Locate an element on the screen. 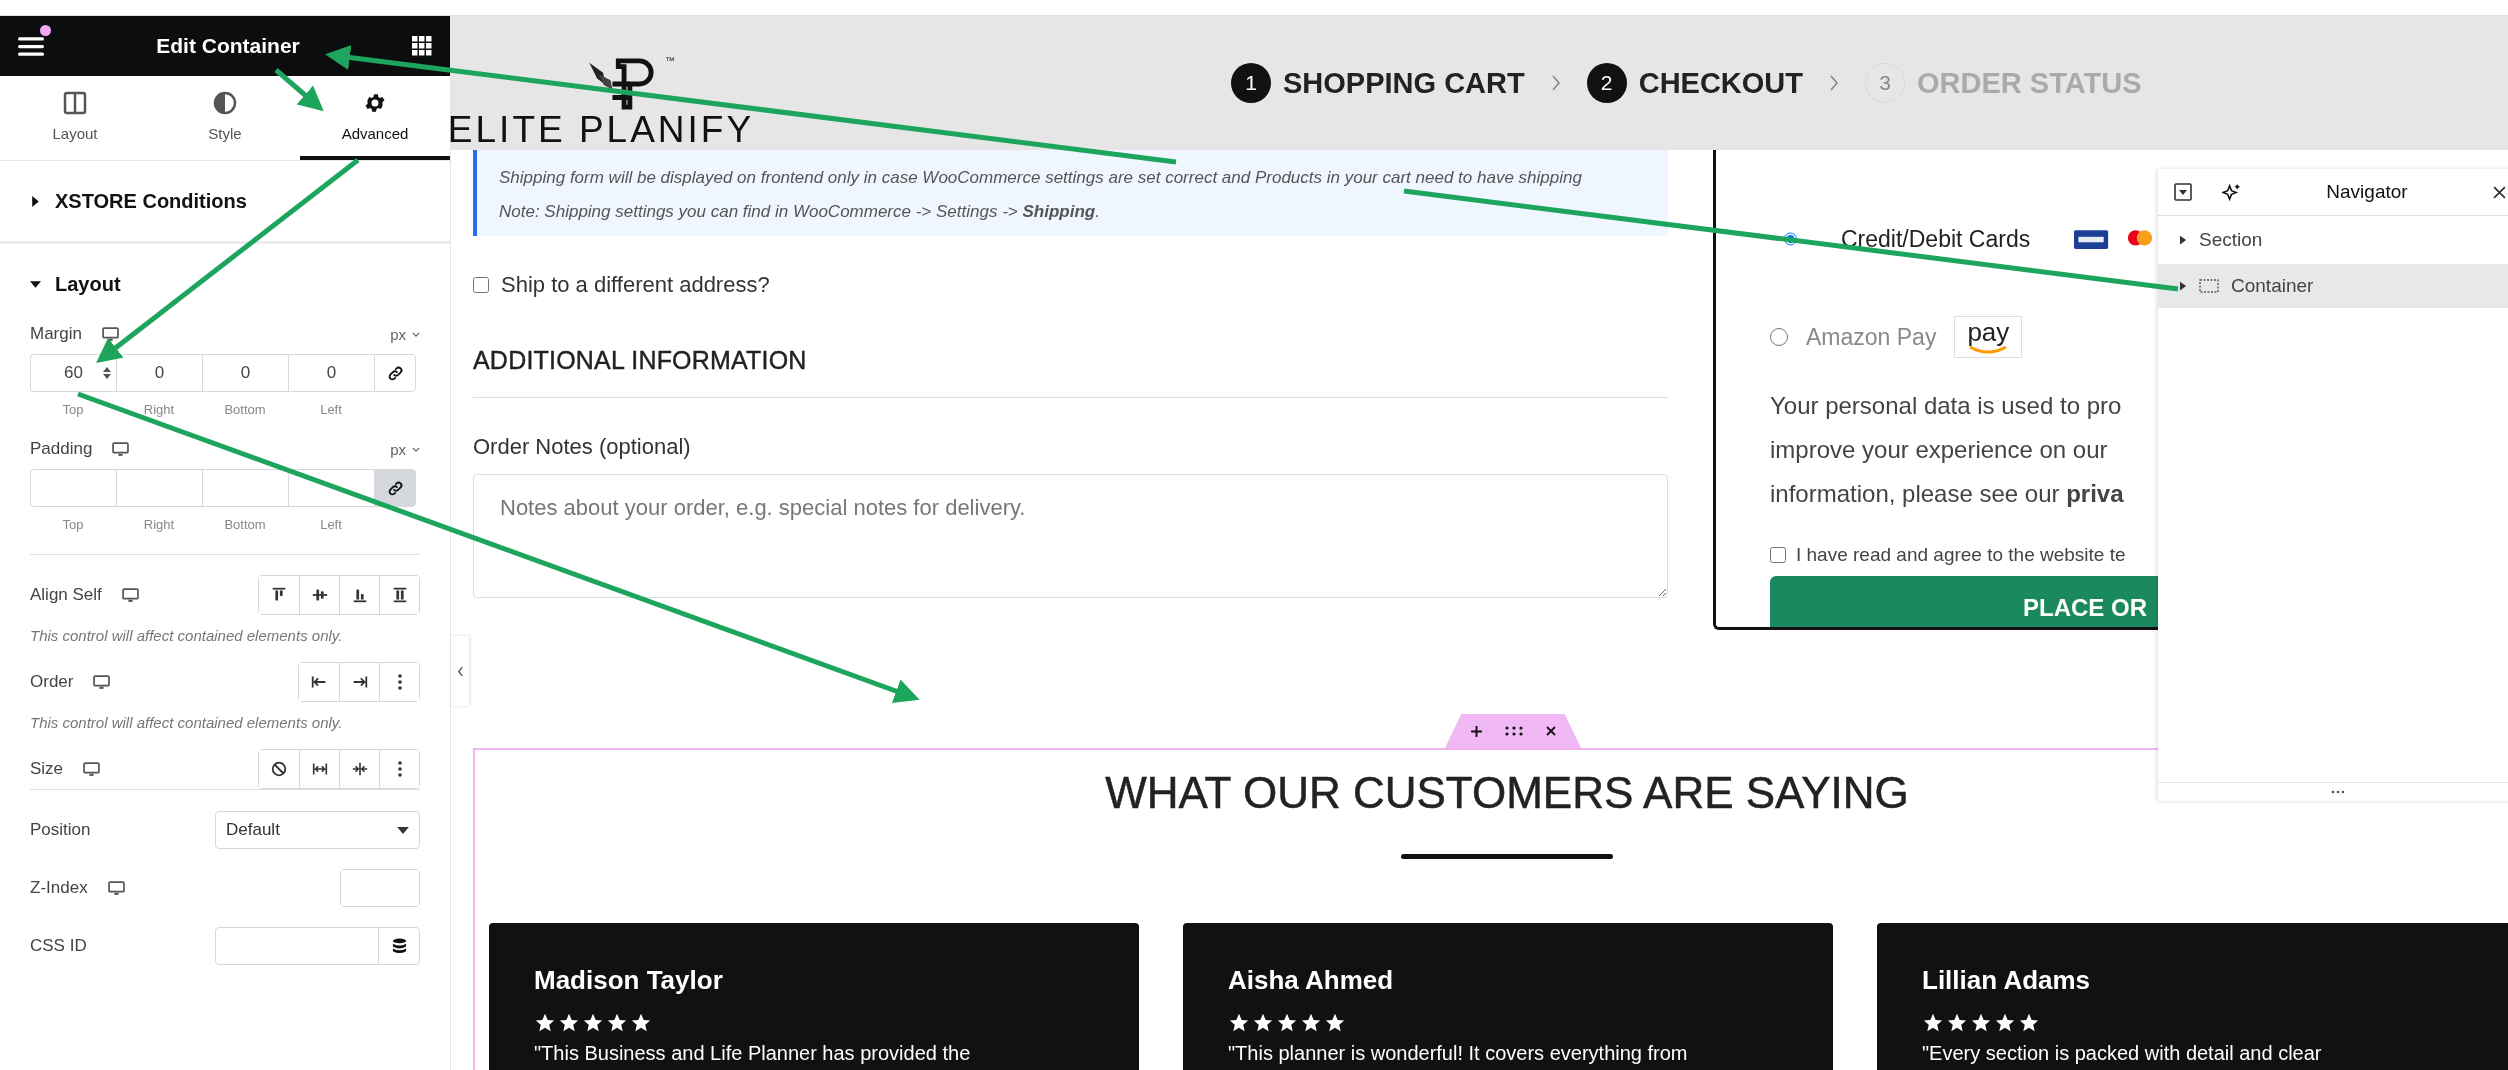 This screenshot has width=2508, height=1070. control-label: Position is located at coordinates (60, 830).